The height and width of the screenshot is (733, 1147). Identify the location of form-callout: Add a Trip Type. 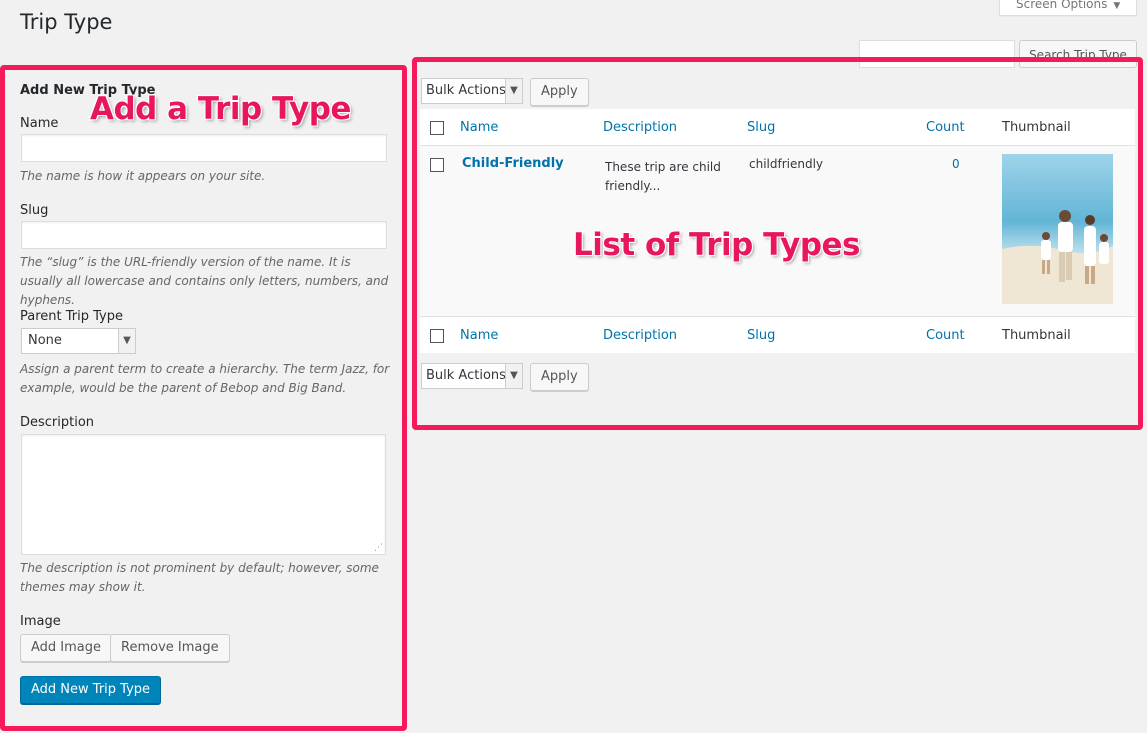
(220, 109).